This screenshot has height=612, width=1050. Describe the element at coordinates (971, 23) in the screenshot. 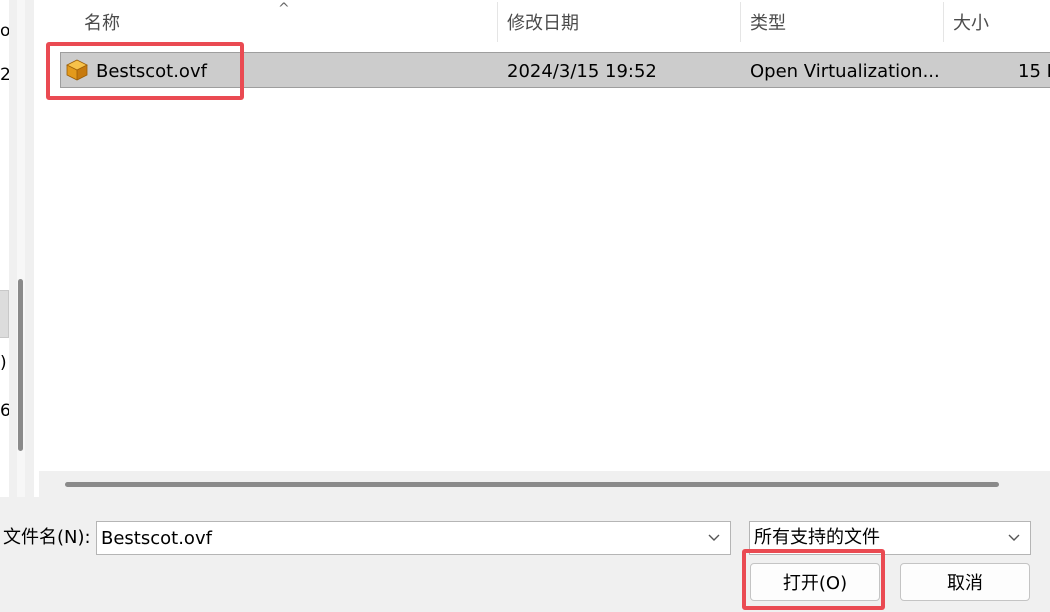

I see `column-header-size-label: 大小` at that location.